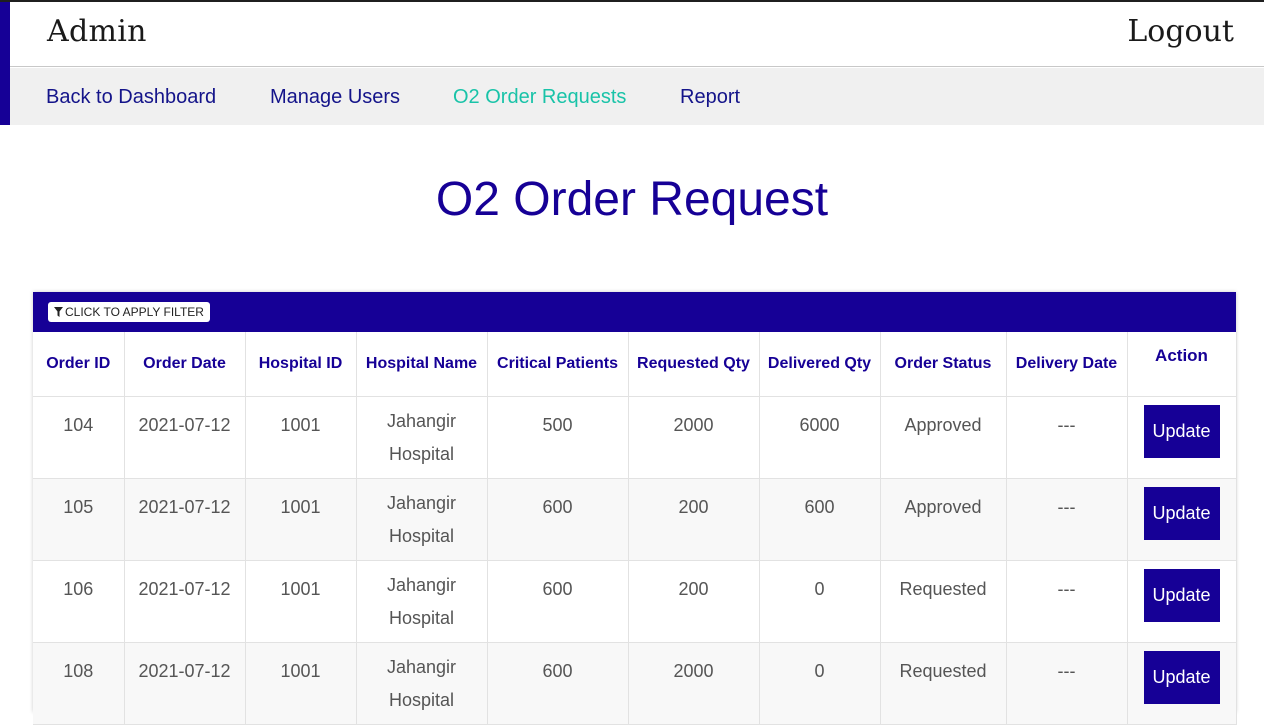  I want to click on nav-report: Report, so click(710, 97).